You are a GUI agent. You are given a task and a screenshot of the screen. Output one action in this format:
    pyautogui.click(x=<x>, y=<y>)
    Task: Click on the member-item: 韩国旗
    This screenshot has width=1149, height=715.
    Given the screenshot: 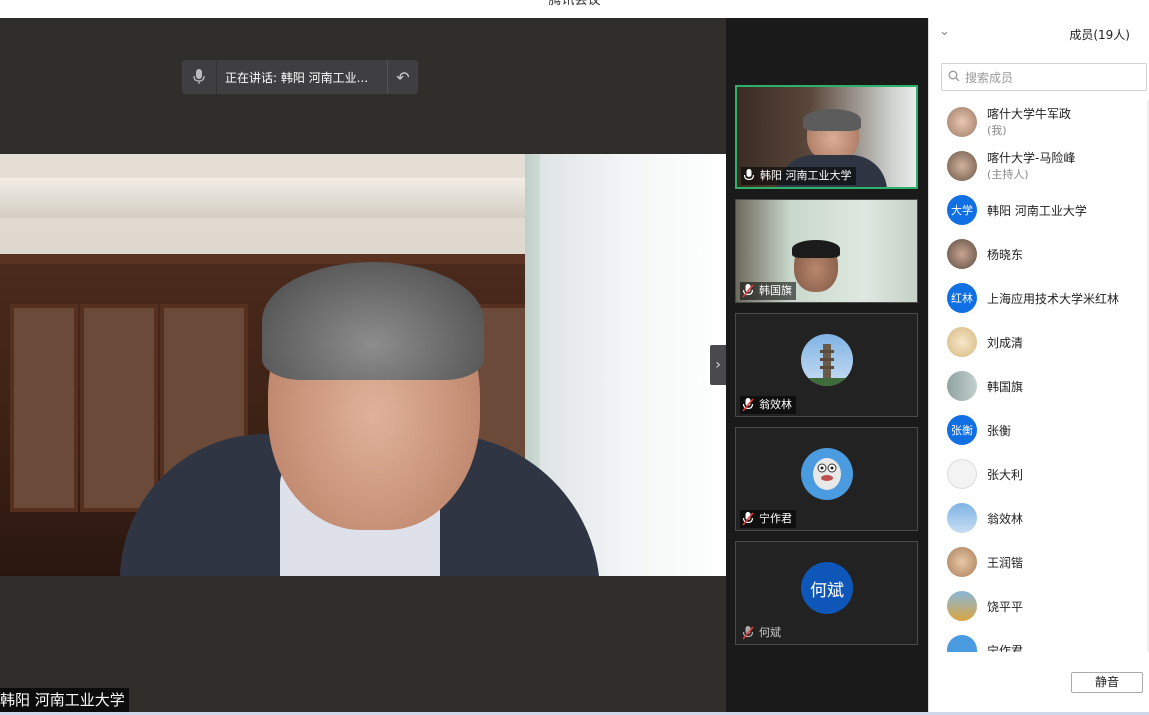 What is the action you would take?
    pyautogui.click(x=1038, y=386)
    